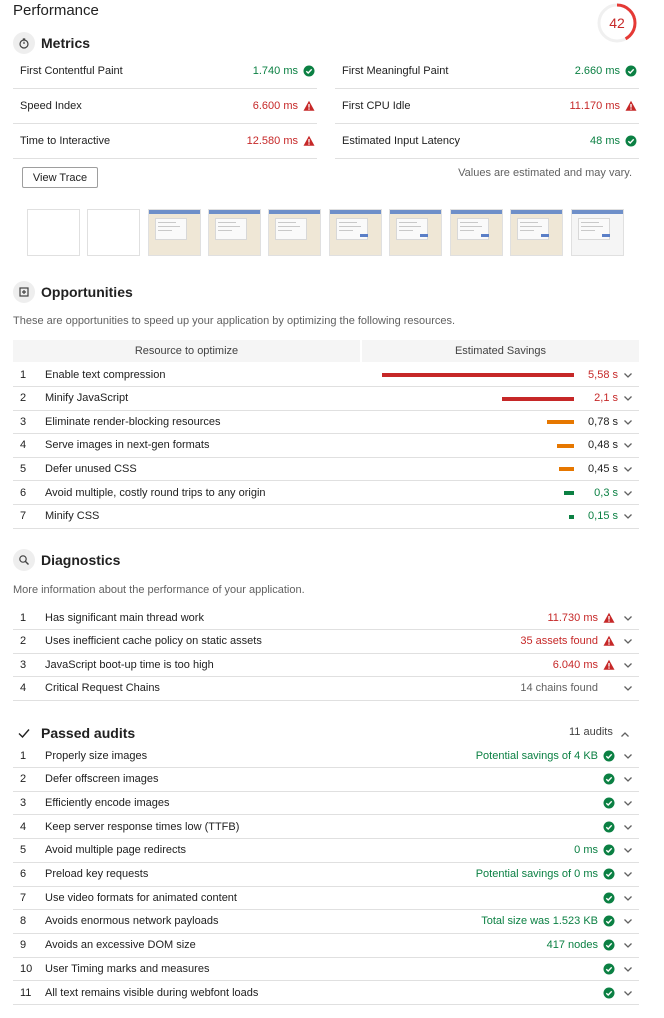  Describe the element at coordinates (487, 106) in the screenshot. I see `metric-item: First CPU Idle 11.170 ms` at that location.